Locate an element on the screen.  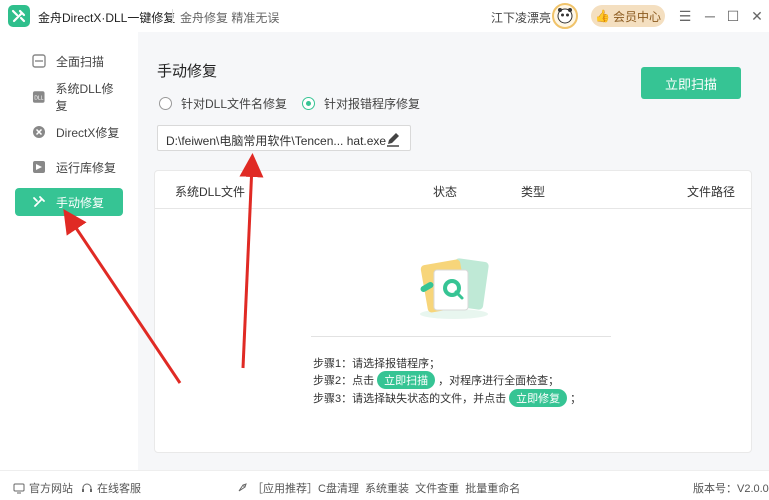
sidebar-item-label: 手动修复 is located at coordinates (80, 202).